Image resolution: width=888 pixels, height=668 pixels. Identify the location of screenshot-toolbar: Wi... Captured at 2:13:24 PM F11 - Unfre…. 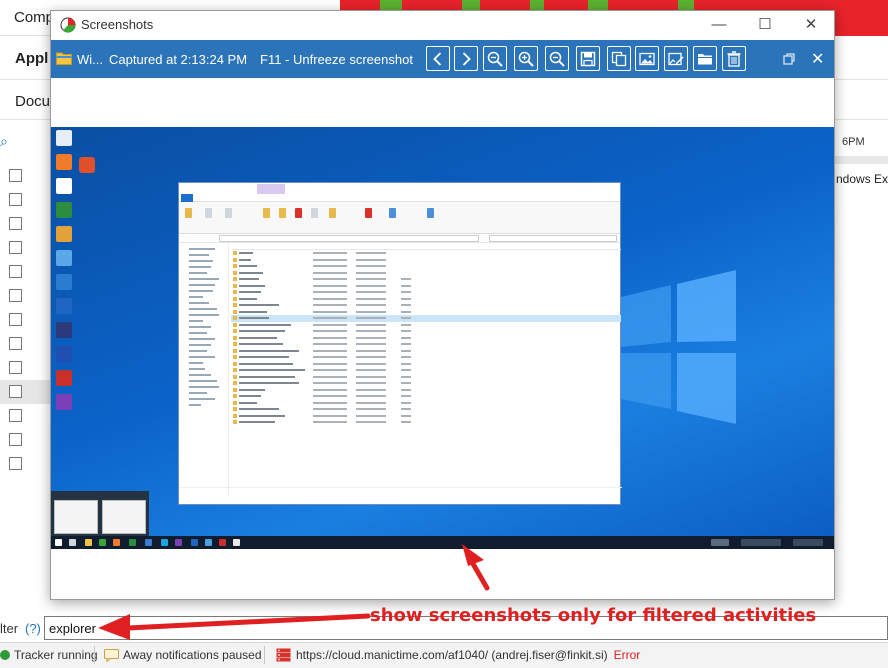
(442, 59).